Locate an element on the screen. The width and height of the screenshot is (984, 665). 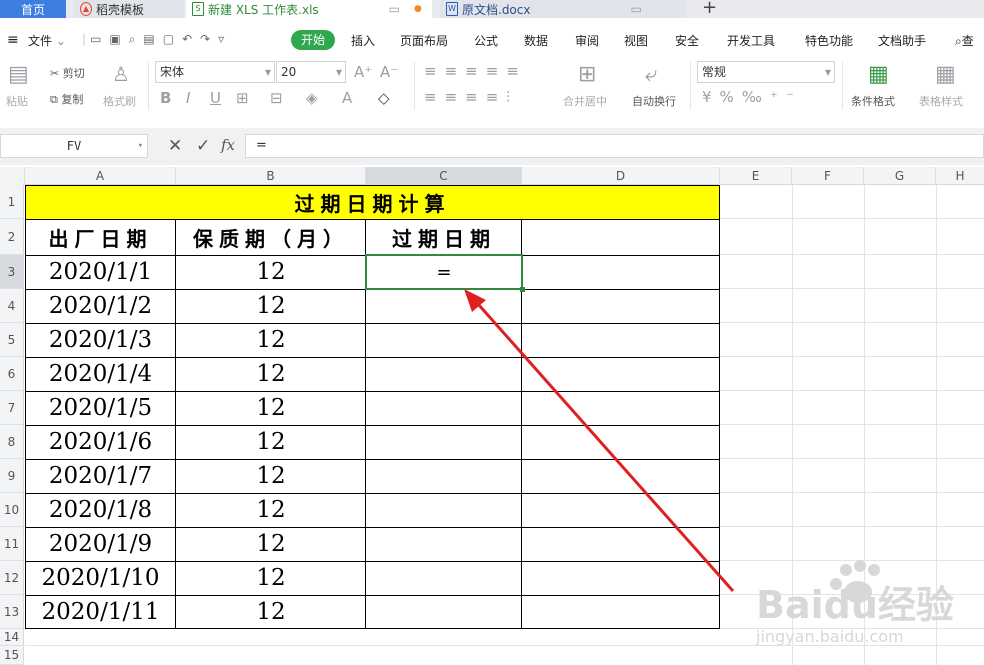
baidu-watermark: Baidu经验 jingyan.baidu.com is located at coordinates (854, 603).